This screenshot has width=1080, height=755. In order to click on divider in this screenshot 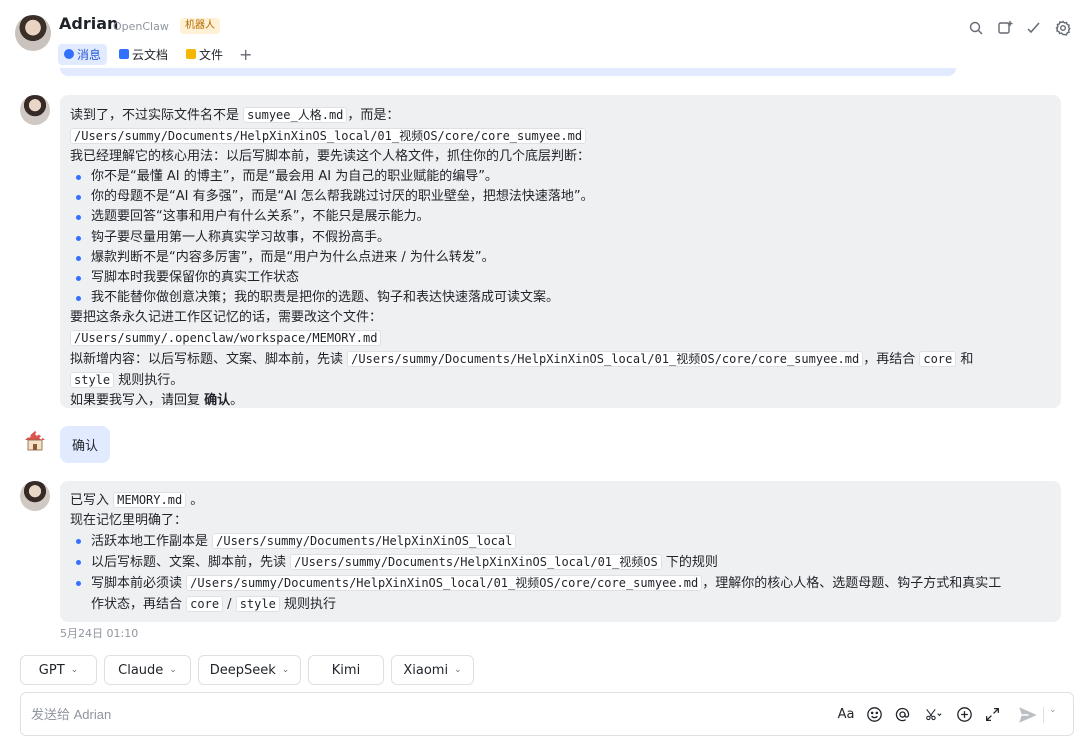, I will do `click(1043, 715)`.